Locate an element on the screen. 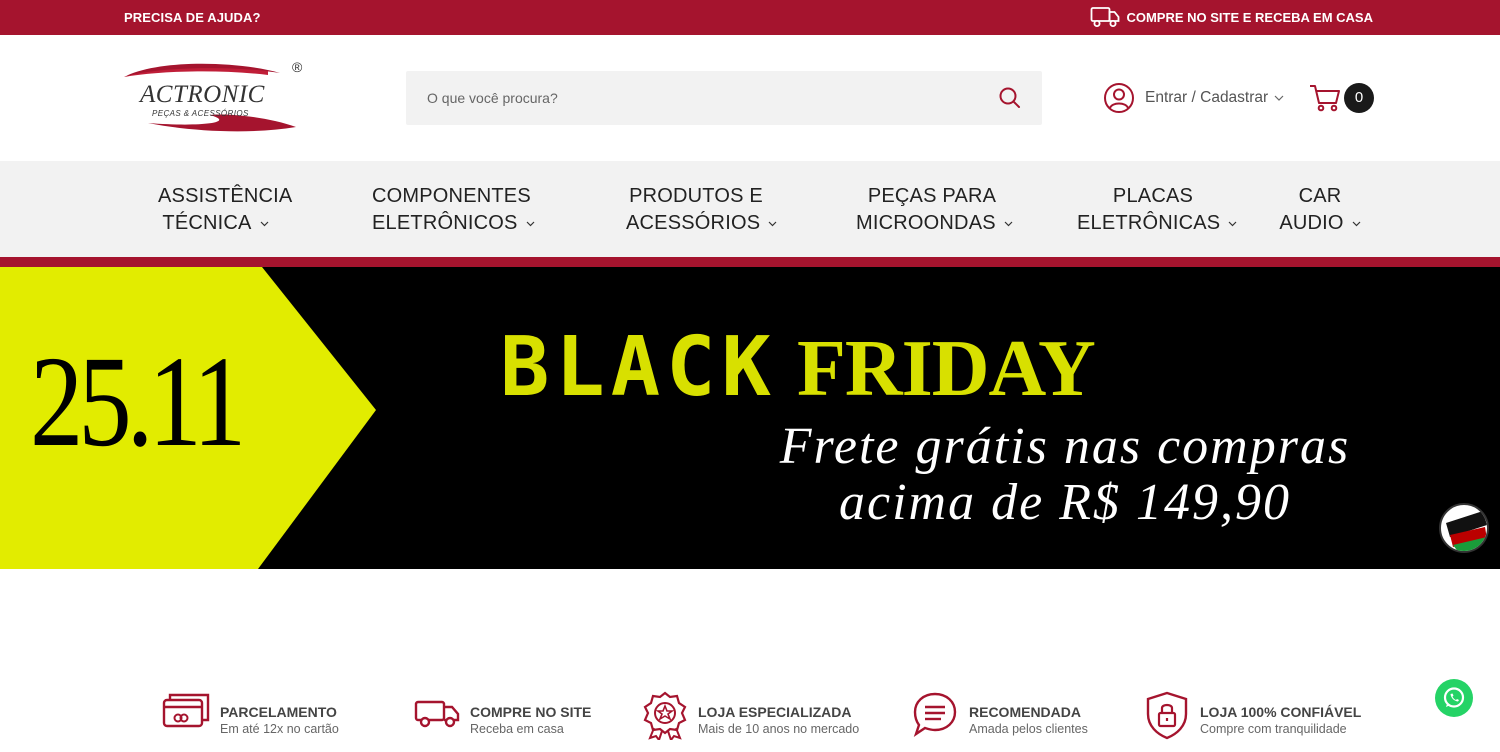 This screenshot has width=1500, height=752. shield-lock-icon is located at coordinates (1167, 715).